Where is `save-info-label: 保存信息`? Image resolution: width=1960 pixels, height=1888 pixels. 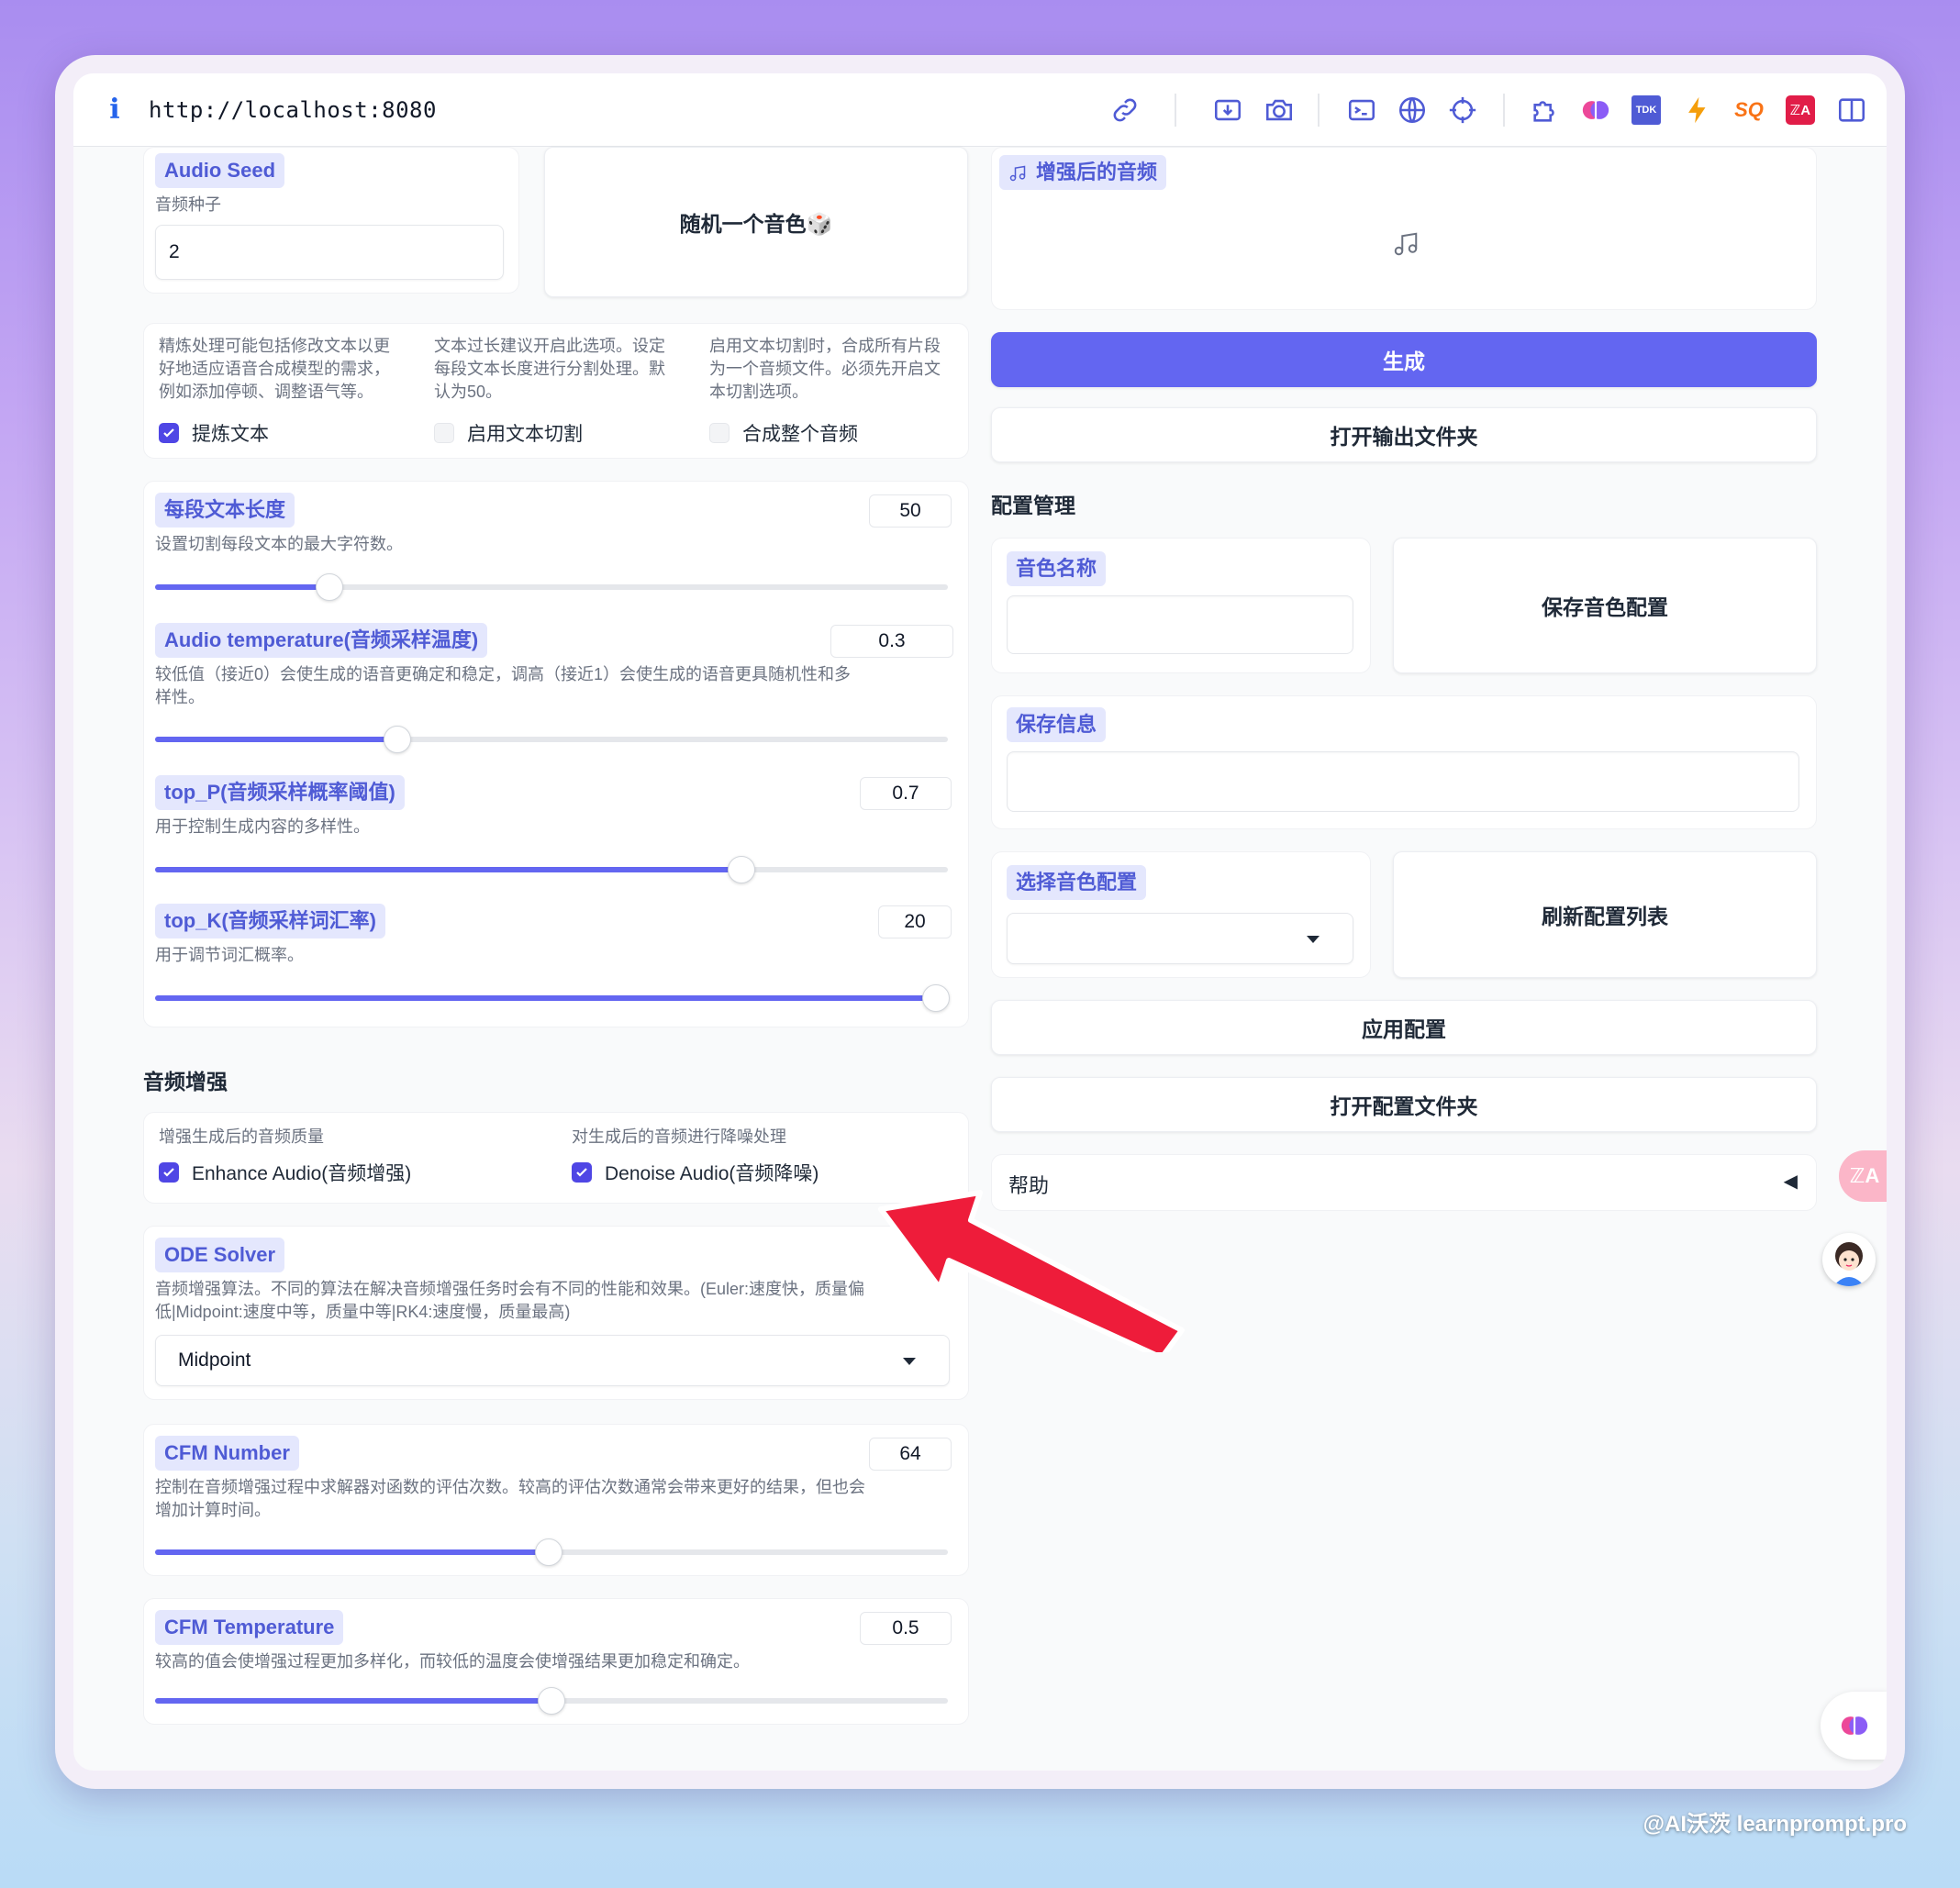
save-info-label: 保存信息 is located at coordinates (1057, 725).